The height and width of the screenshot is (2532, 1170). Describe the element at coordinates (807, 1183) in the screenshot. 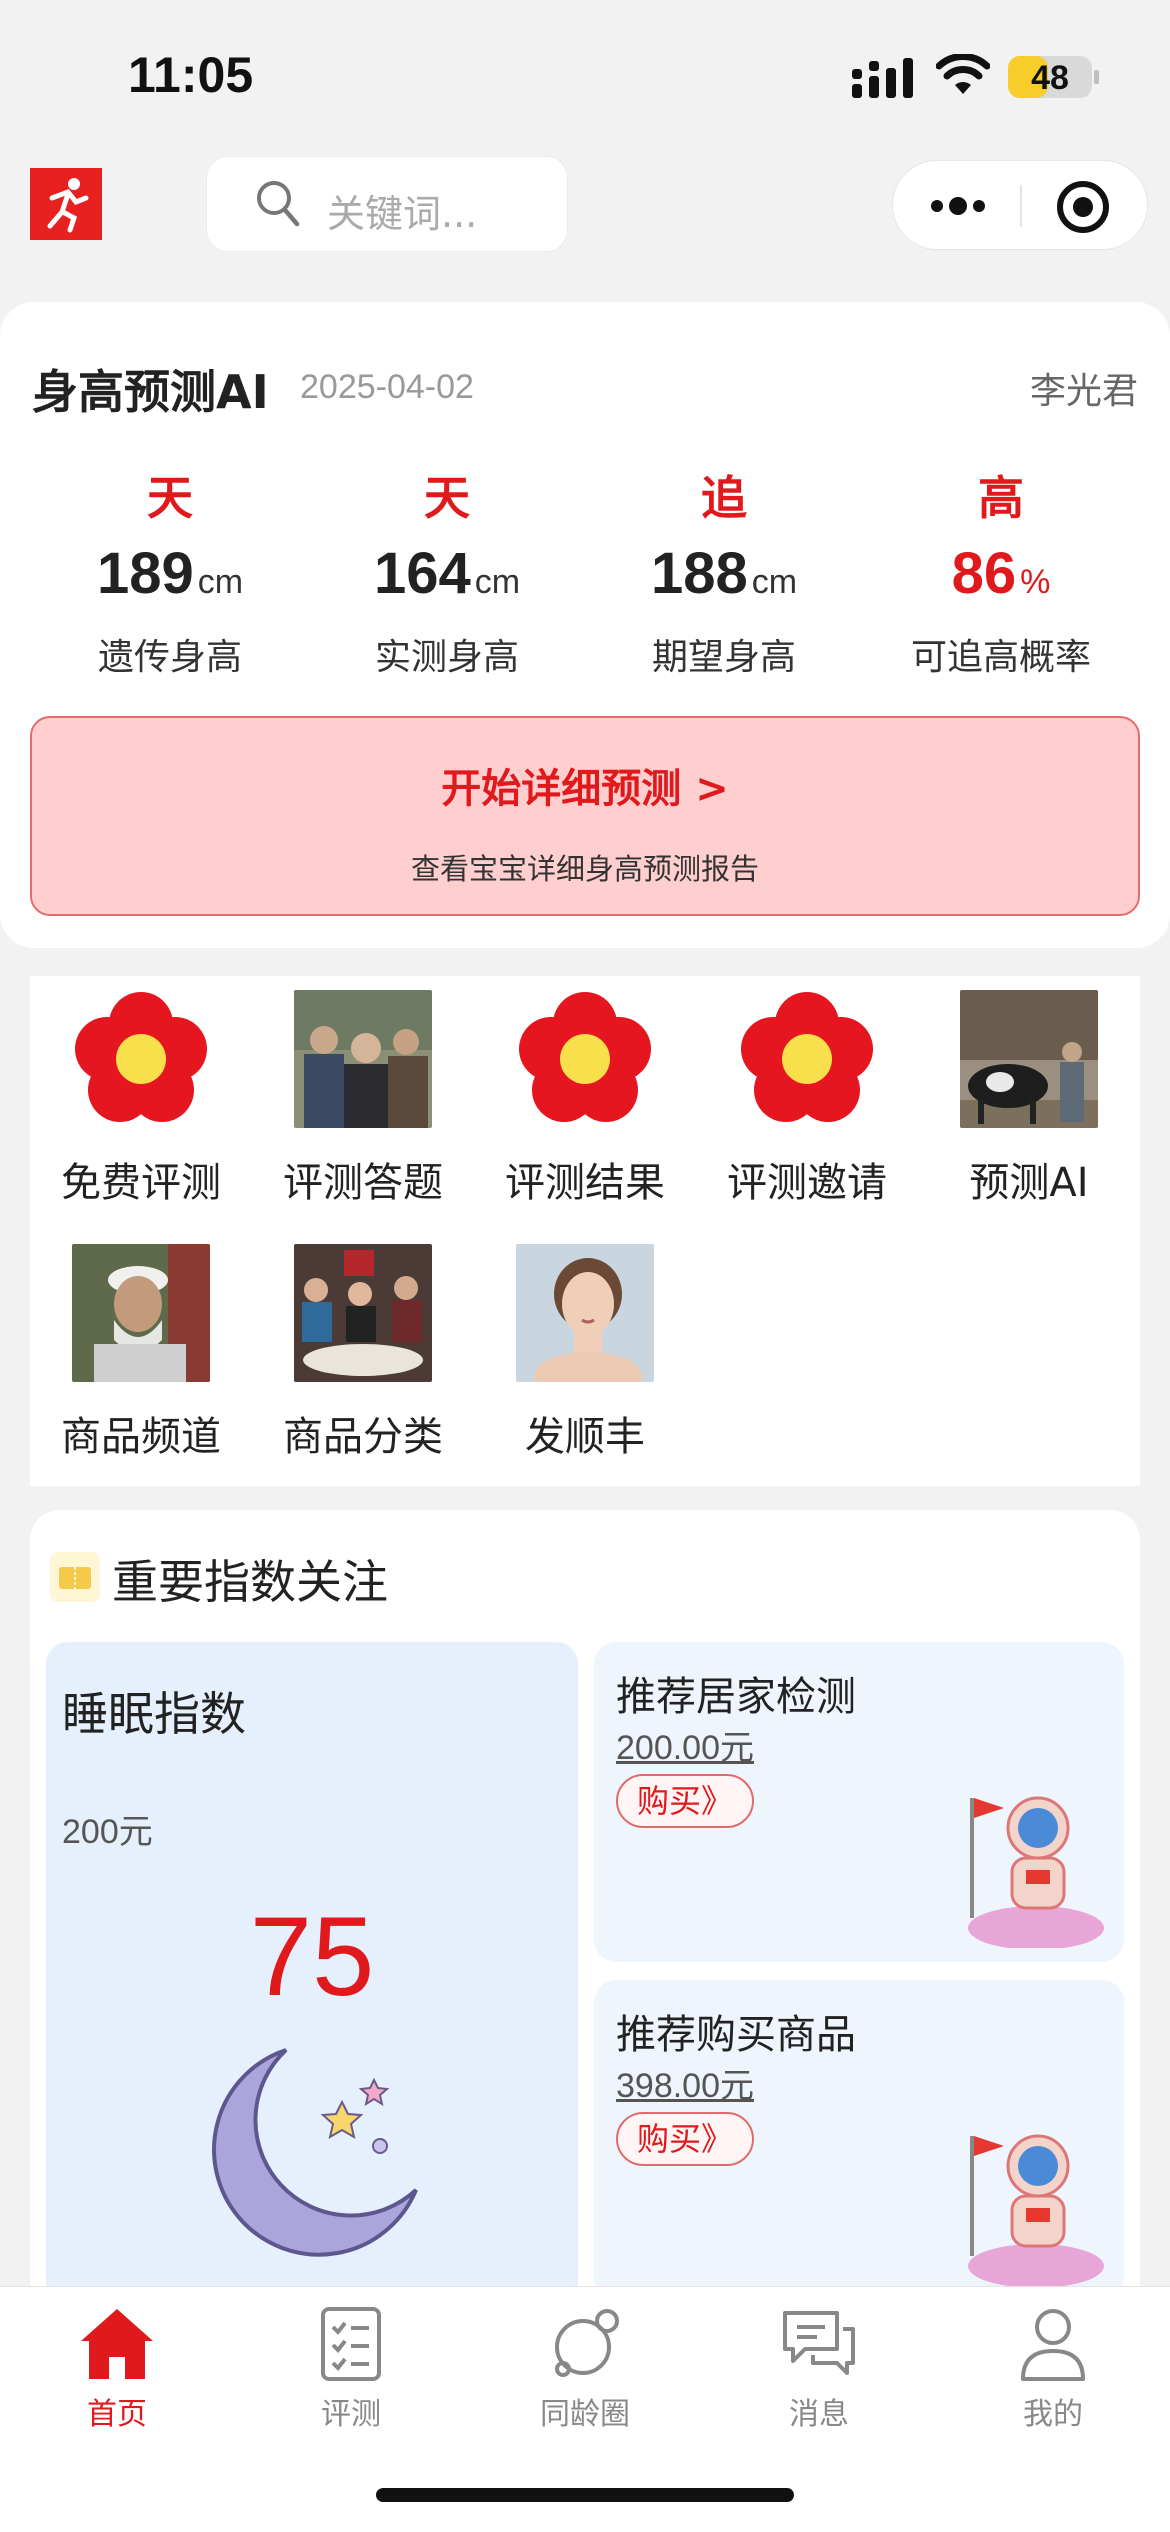

I see `menu-label: 评测邀请` at that location.